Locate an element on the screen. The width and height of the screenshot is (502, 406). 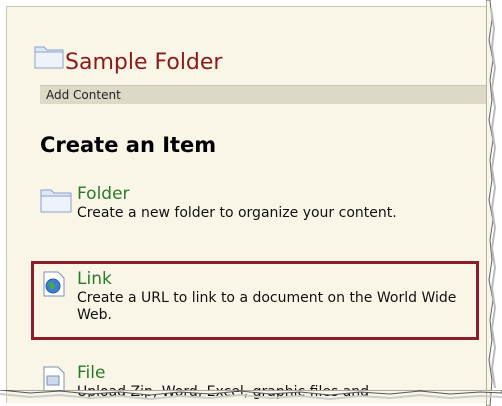
torn-edge-right is located at coordinates (491, 203).